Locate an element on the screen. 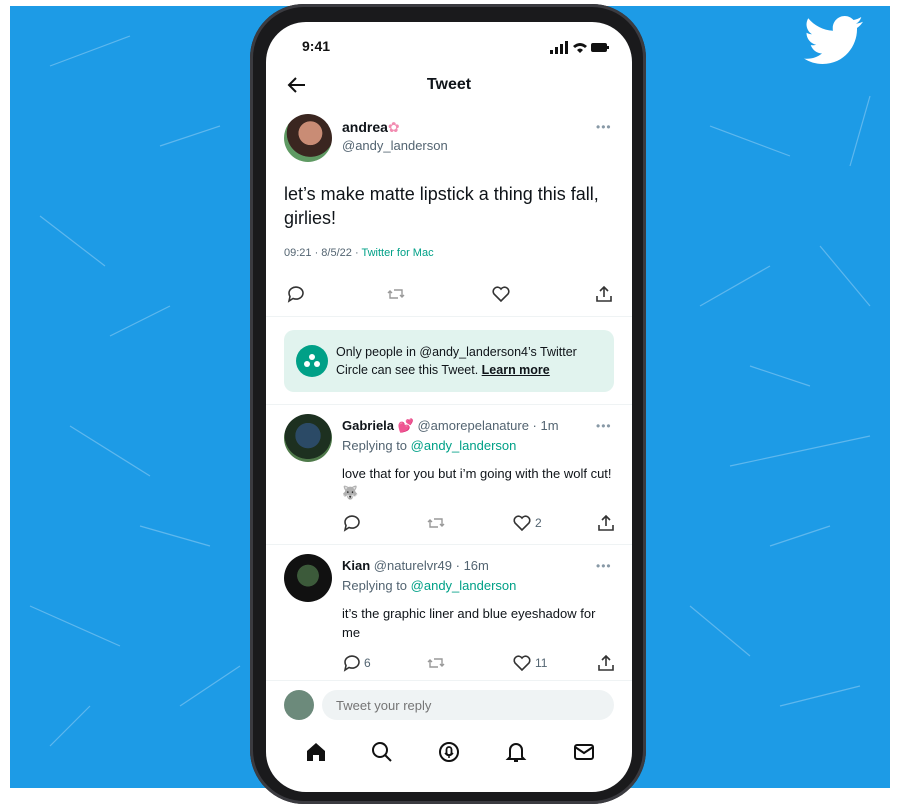  reply-compose-input is located at coordinates (468, 705).